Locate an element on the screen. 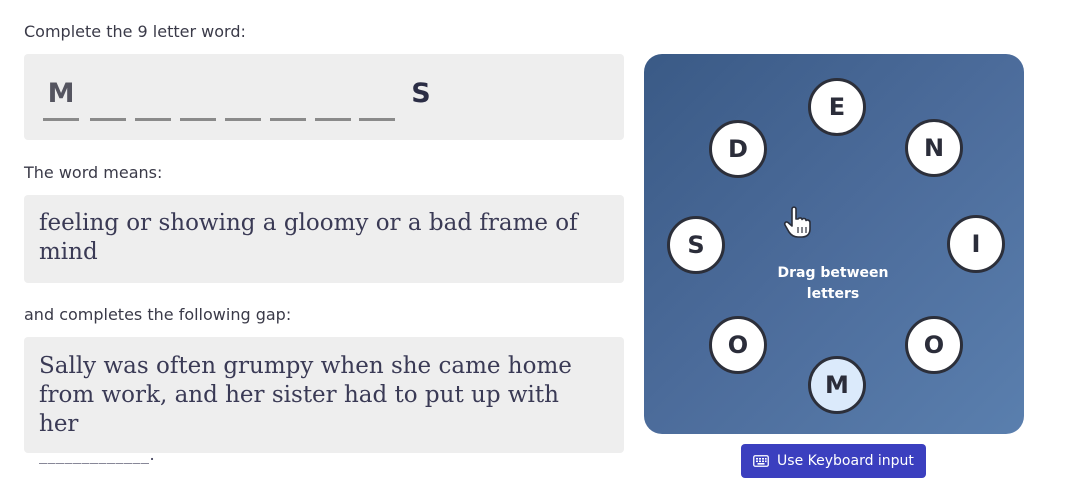  drag-hint-text: Drag between letters is located at coordinates (833, 283).